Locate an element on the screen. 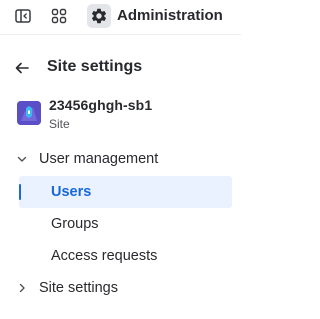 The height and width of the screenshot is (319, 320). sidebar-toggle-button is located at coordinates (23, 16).